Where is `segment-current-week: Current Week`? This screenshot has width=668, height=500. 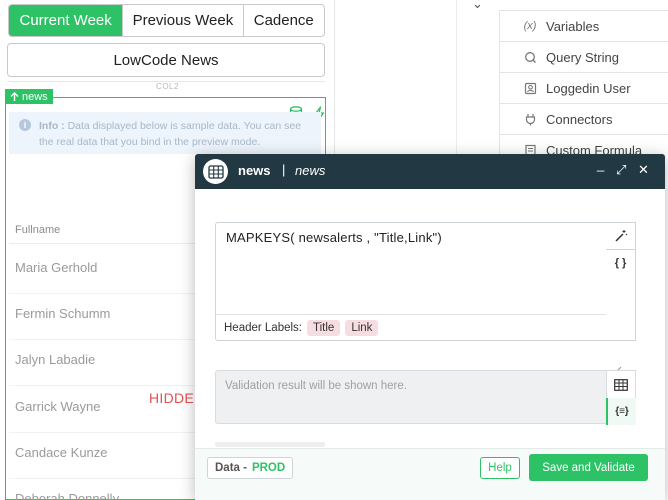
segment-current-week: Current Week is located at coordinates (66, 20).